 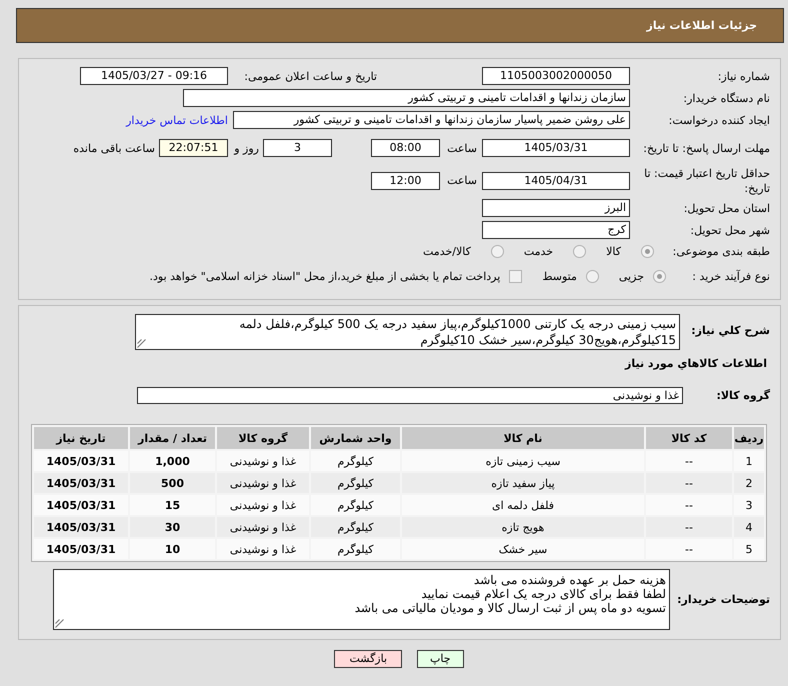 What do you see at coordinates (325, 276) in the screenshot?
I see `checkbox-label: پرداخت تمام یا بخشی از مبلغ خرید،از محل "اسناد خزانه اسلامی" خواهد بود.` at bounding box center [325, 276].